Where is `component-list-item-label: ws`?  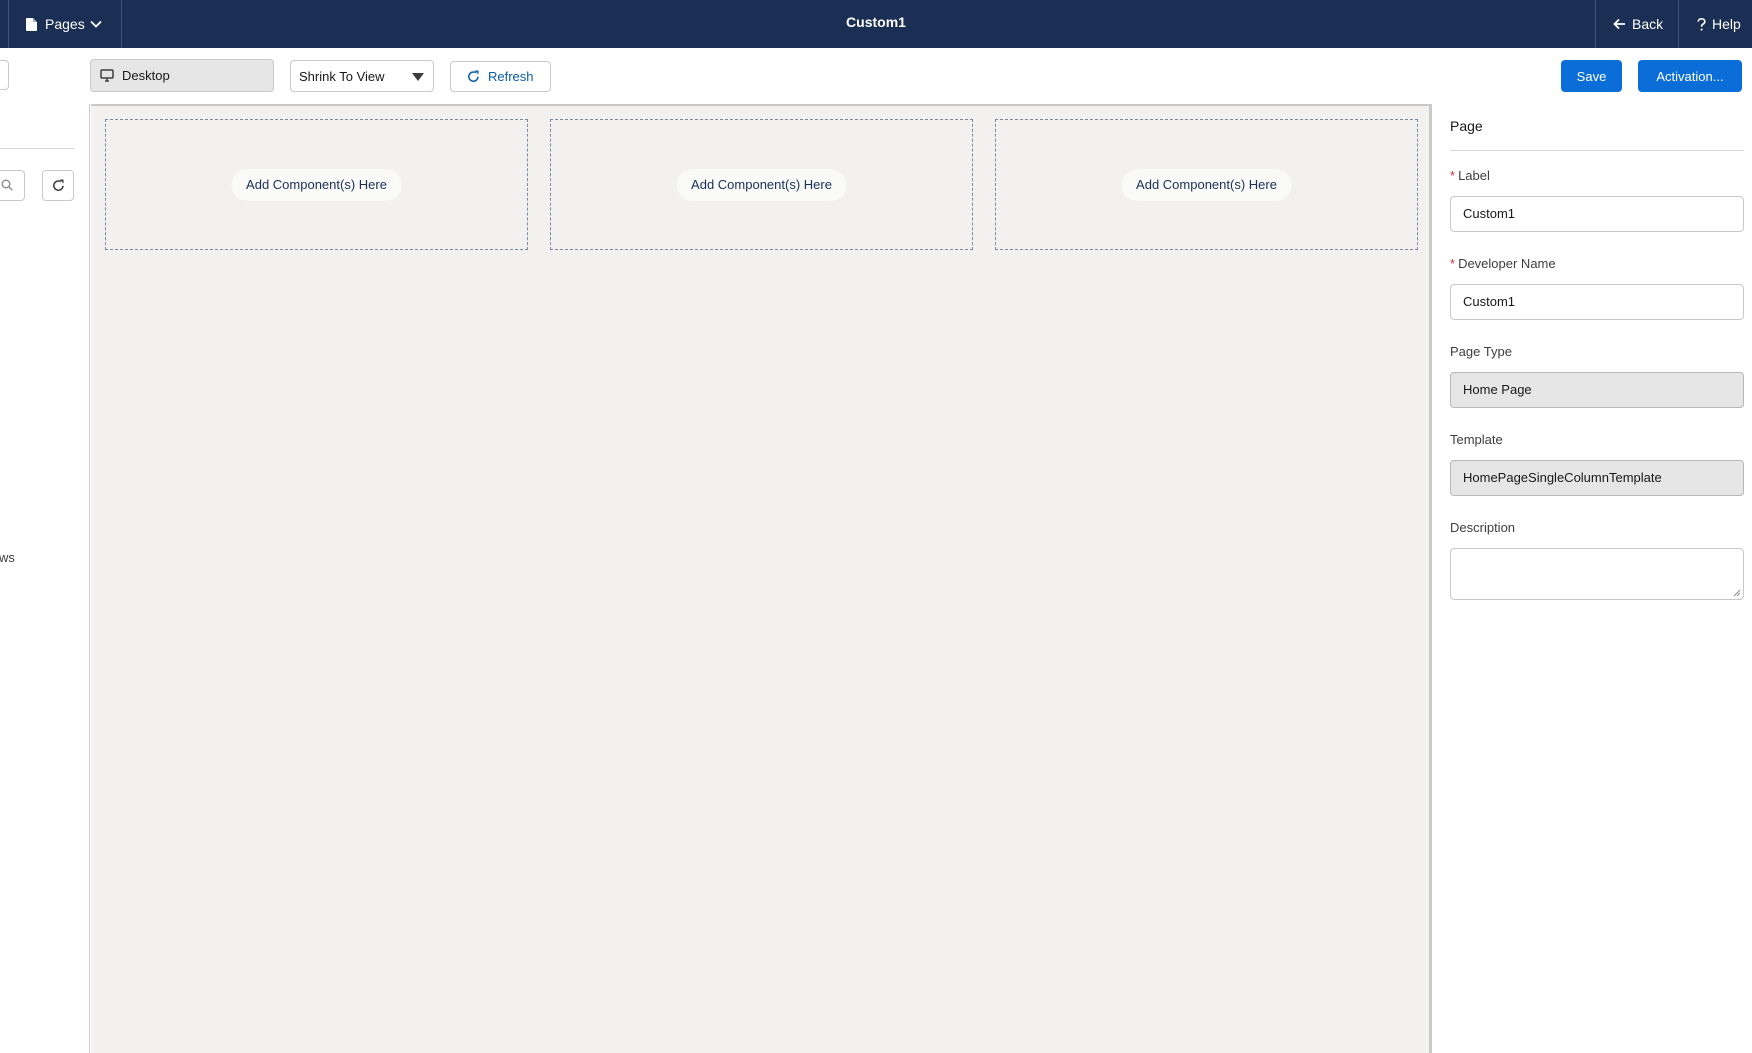 component-list-item-label: ws is located at coordinates (7, 557).